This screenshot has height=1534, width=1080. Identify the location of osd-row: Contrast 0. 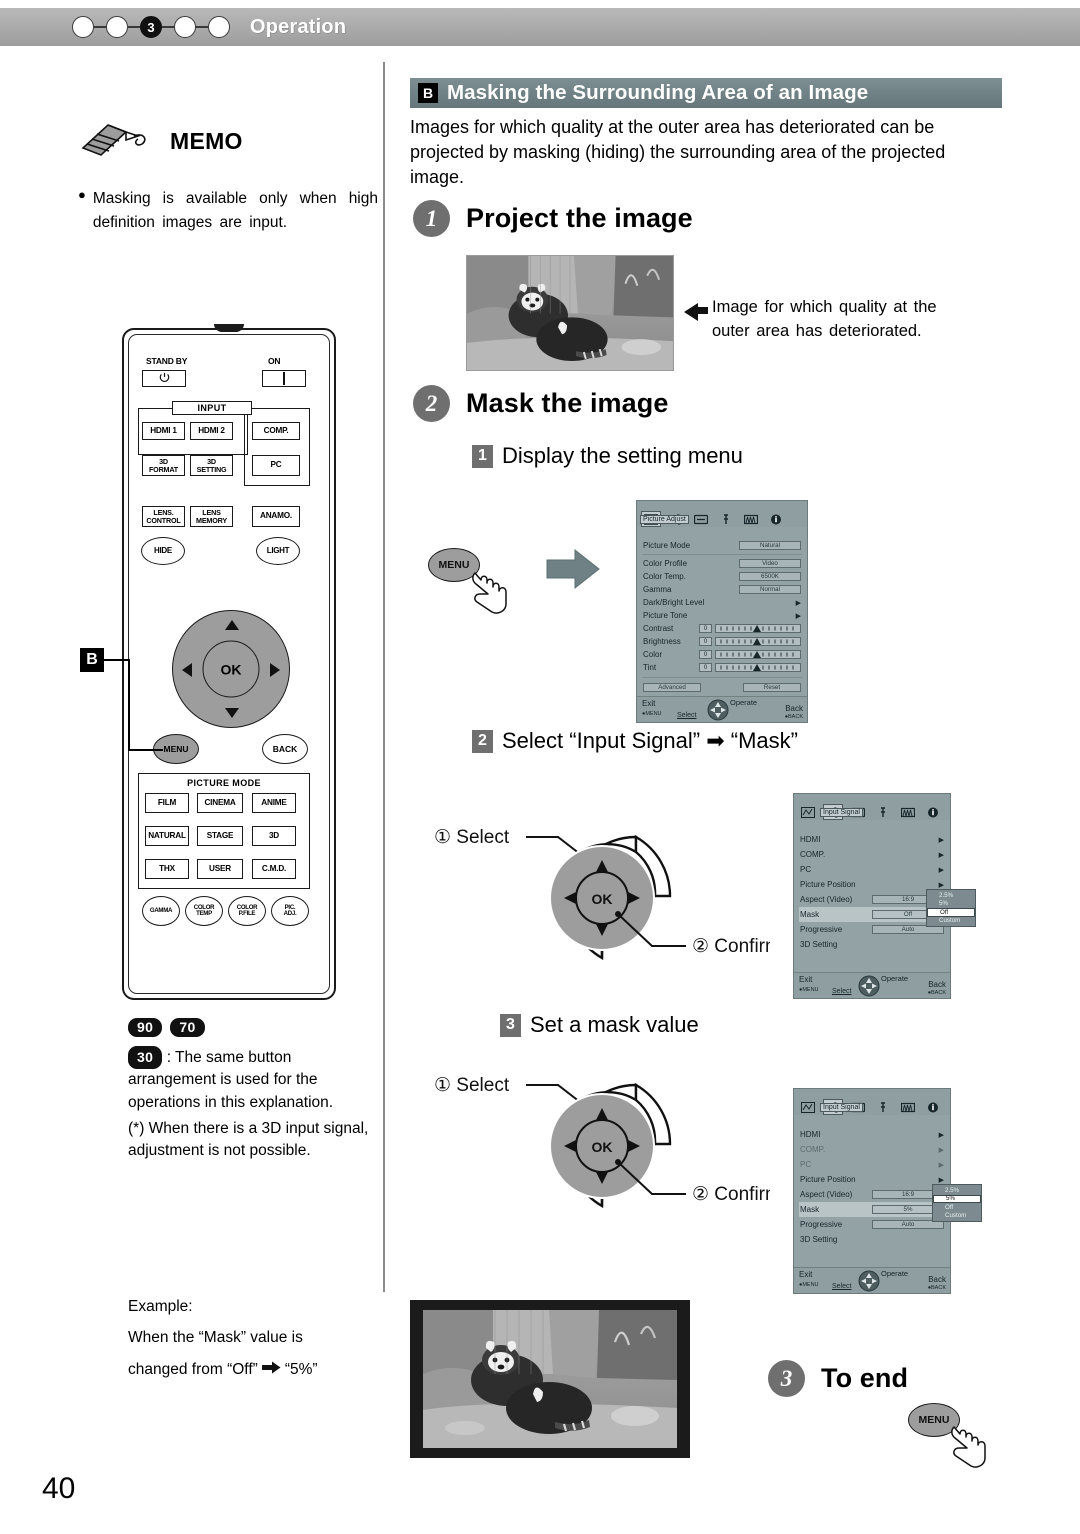
(722, 628).